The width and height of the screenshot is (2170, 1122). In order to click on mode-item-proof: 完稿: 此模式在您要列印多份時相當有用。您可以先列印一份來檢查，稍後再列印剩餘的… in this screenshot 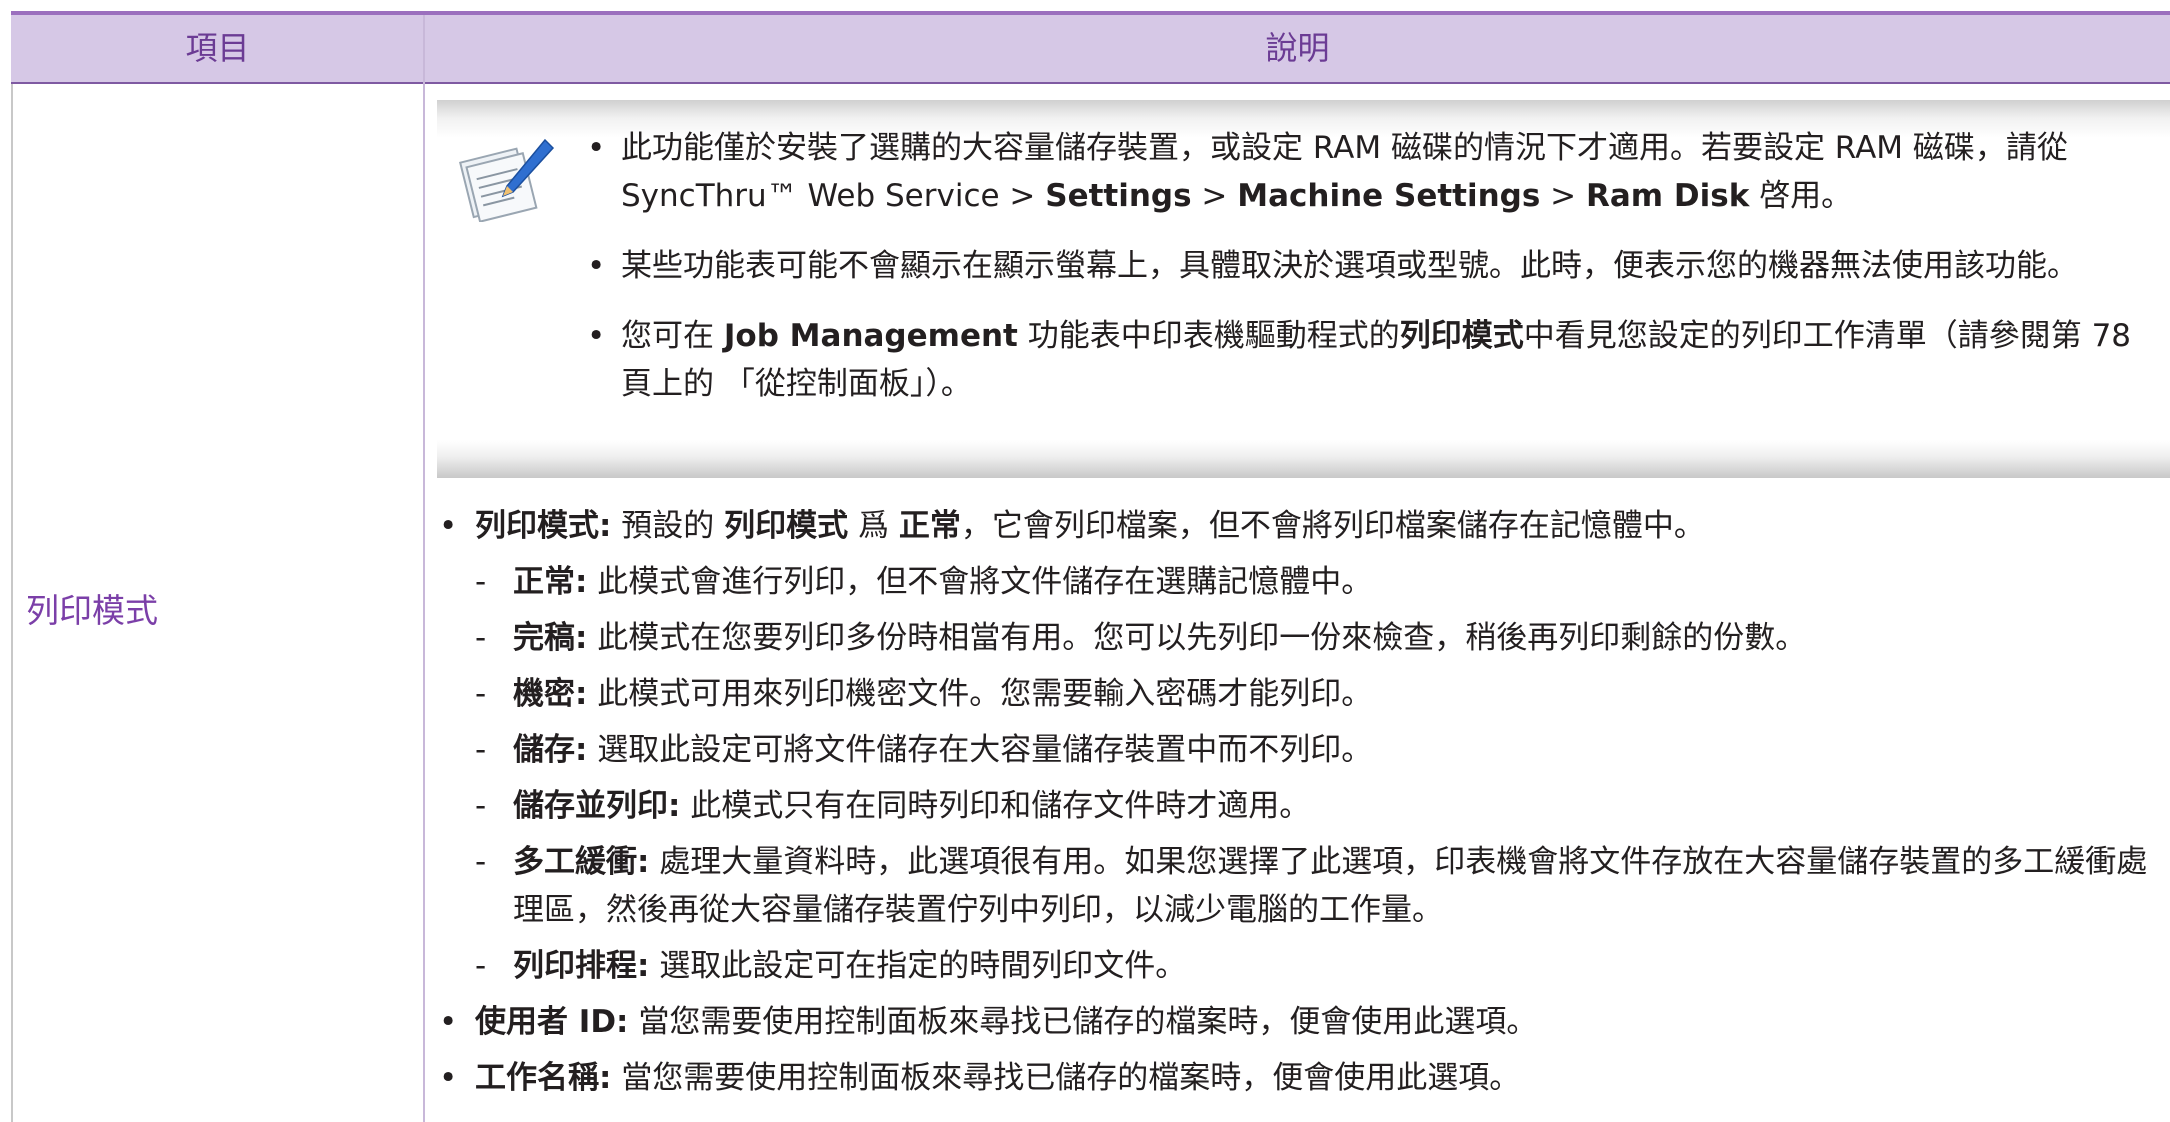, I will do `click(1297, 638)`.